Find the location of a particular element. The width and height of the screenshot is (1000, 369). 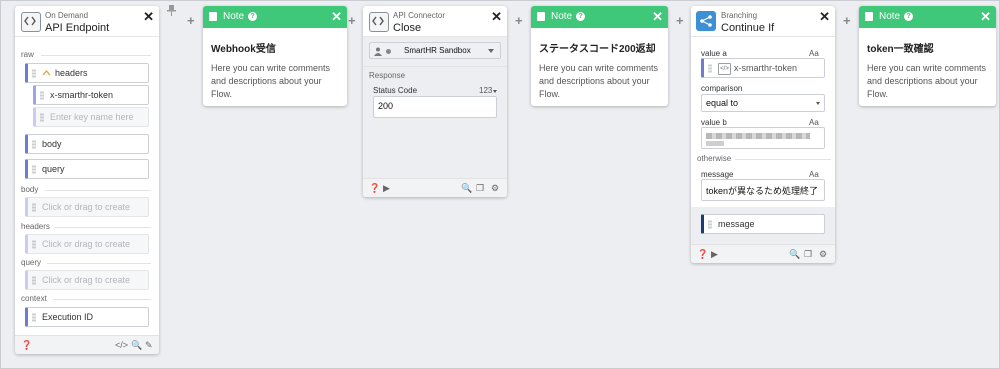

field-label: body is located at coordinates (52, 144).